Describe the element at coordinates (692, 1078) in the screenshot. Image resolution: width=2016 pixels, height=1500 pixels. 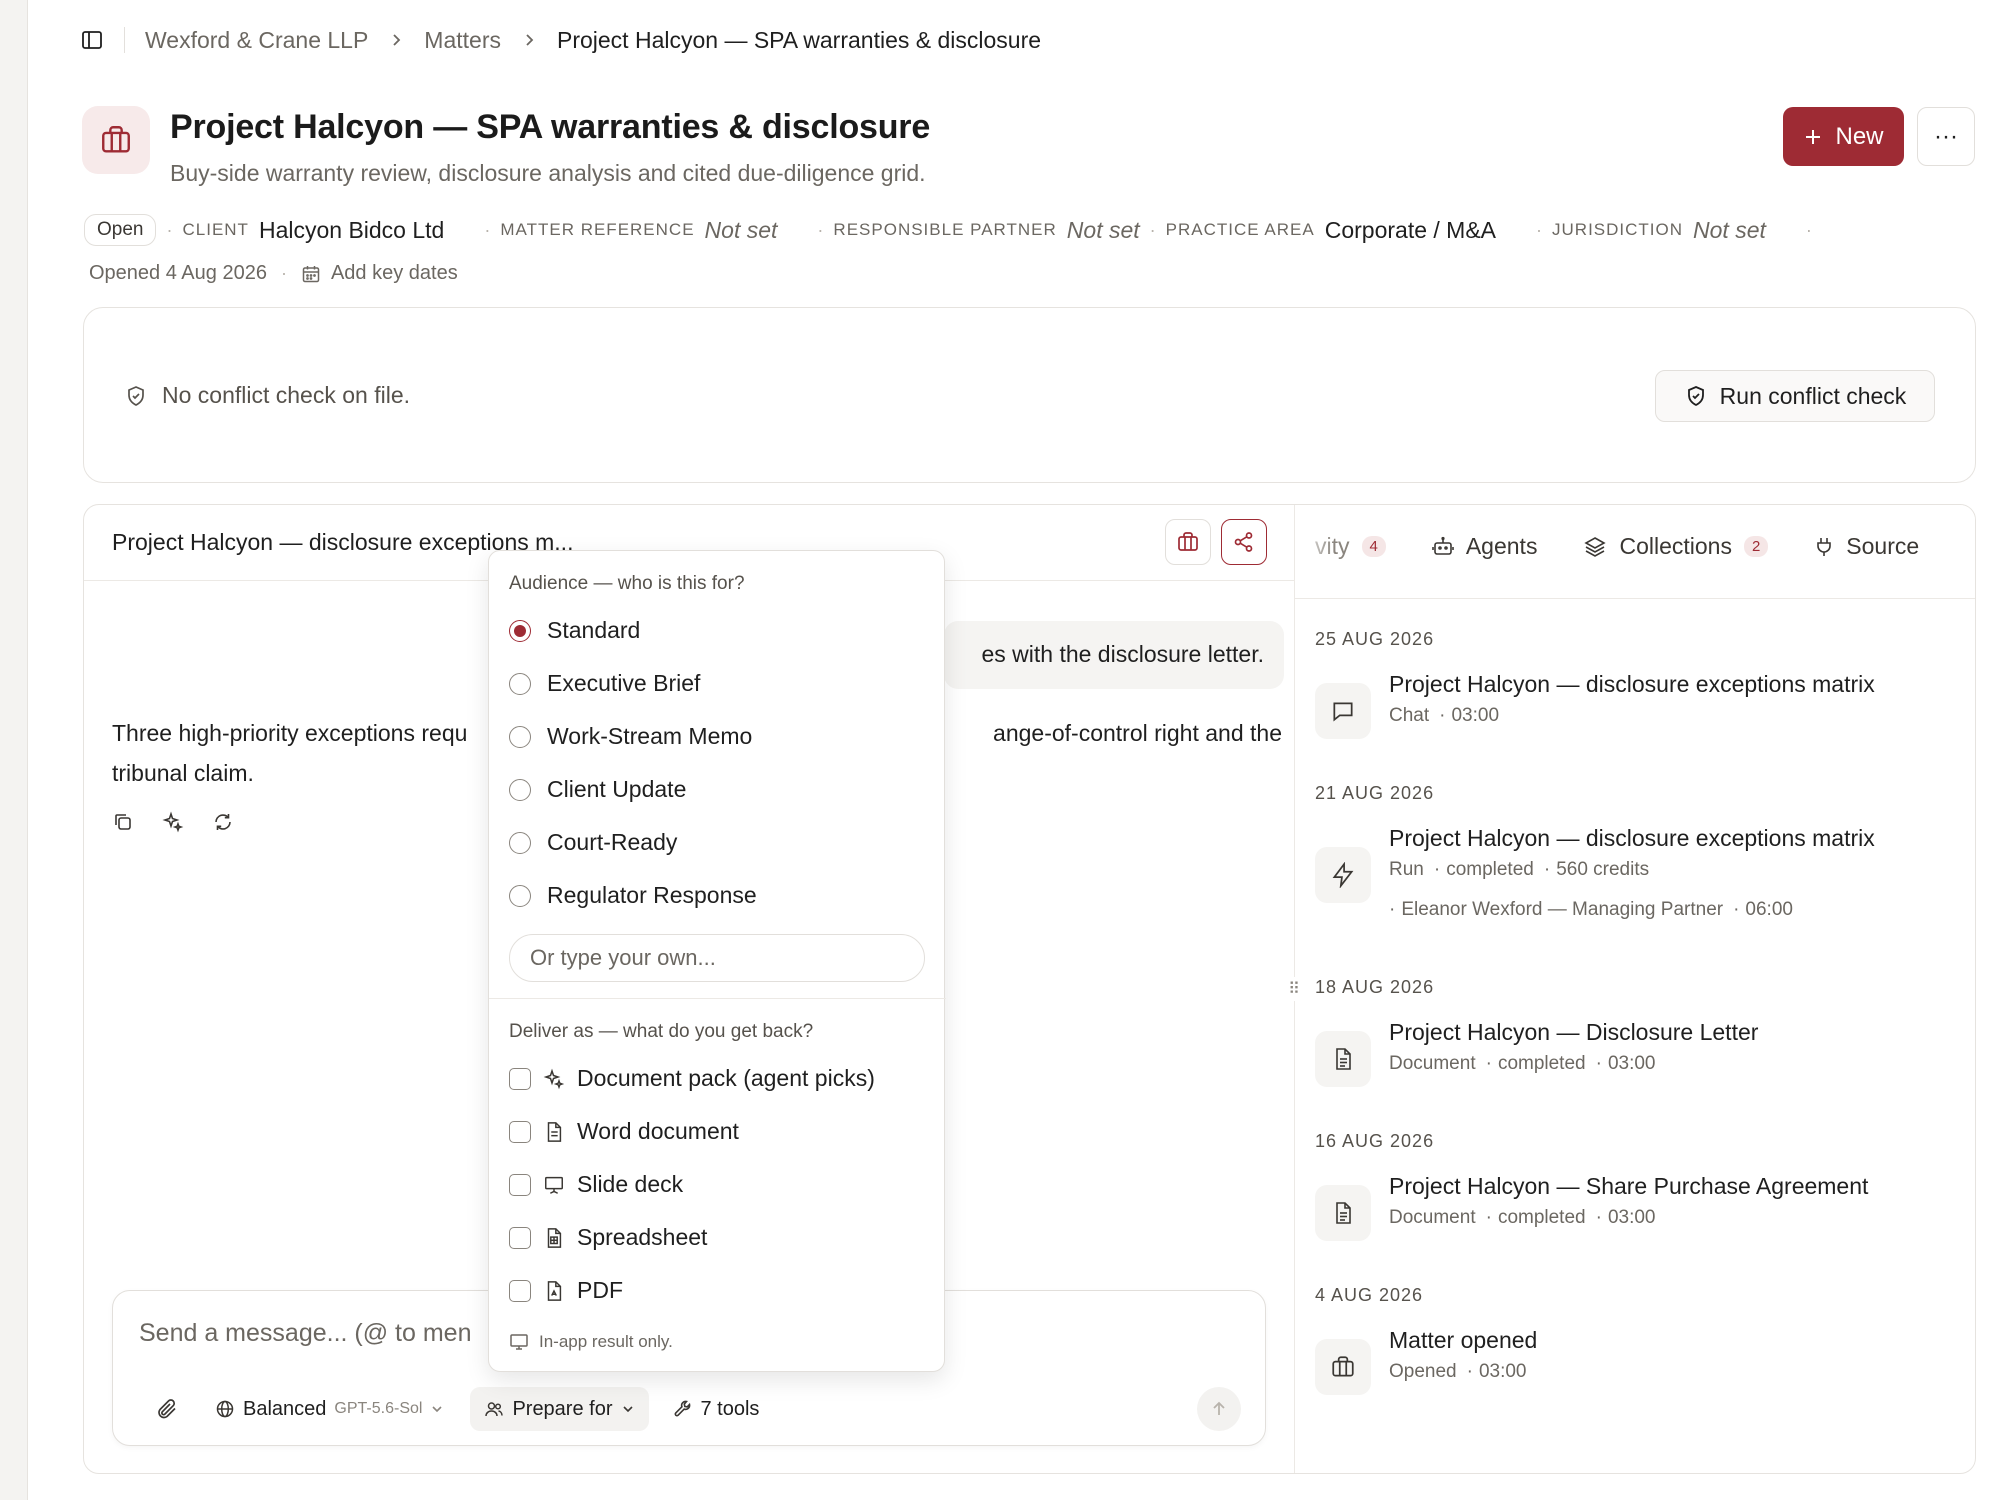
I see `deliver-option-document-pack: Document pack (agent picks)` at that location.